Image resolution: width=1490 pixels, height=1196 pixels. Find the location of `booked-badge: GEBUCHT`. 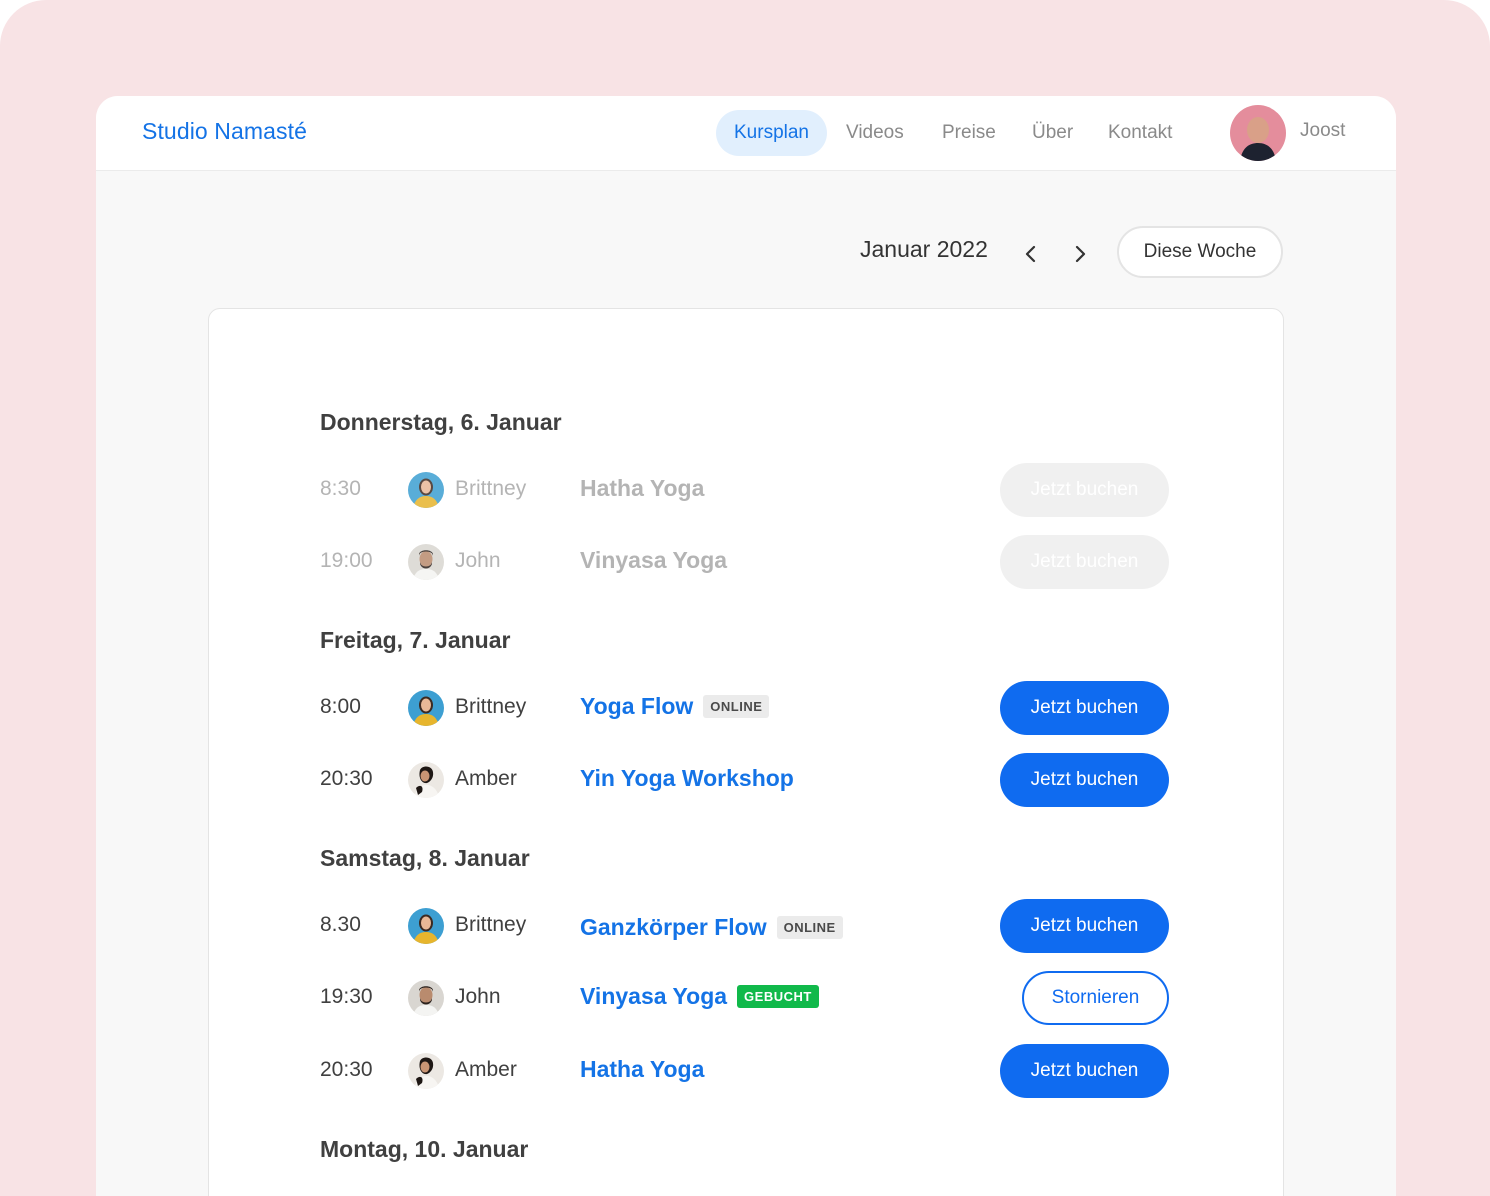

booked-badge: GEBUCHT is located at coordinates (778, 996).